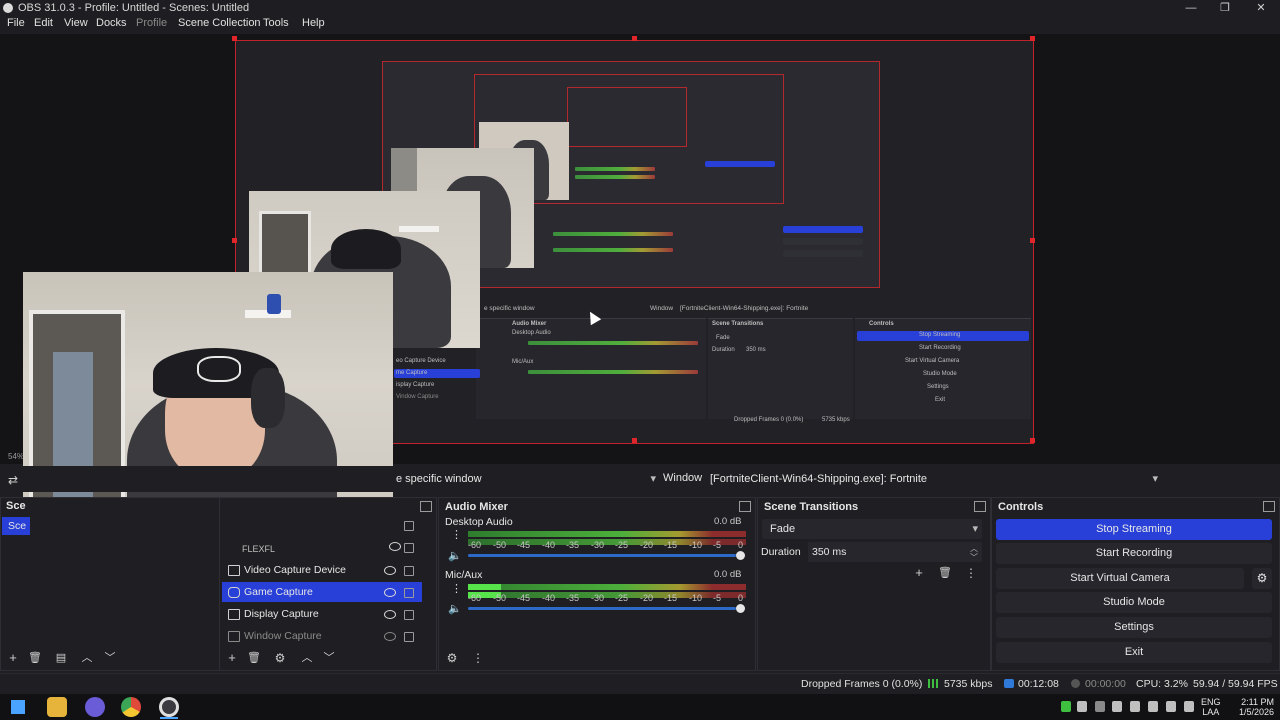 Image resolution: width=1280 pixels, height=720 pixels. I want to click on menu-profile: Profile, so click(151, 23).